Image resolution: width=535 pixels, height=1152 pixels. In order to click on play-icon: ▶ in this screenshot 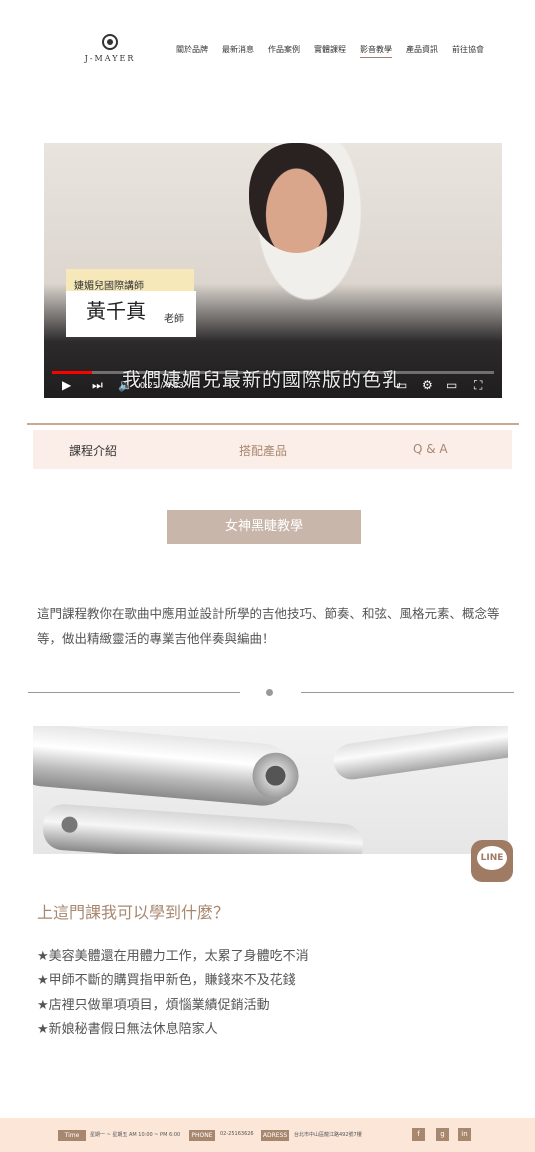, I will do `click(66, 385)`.